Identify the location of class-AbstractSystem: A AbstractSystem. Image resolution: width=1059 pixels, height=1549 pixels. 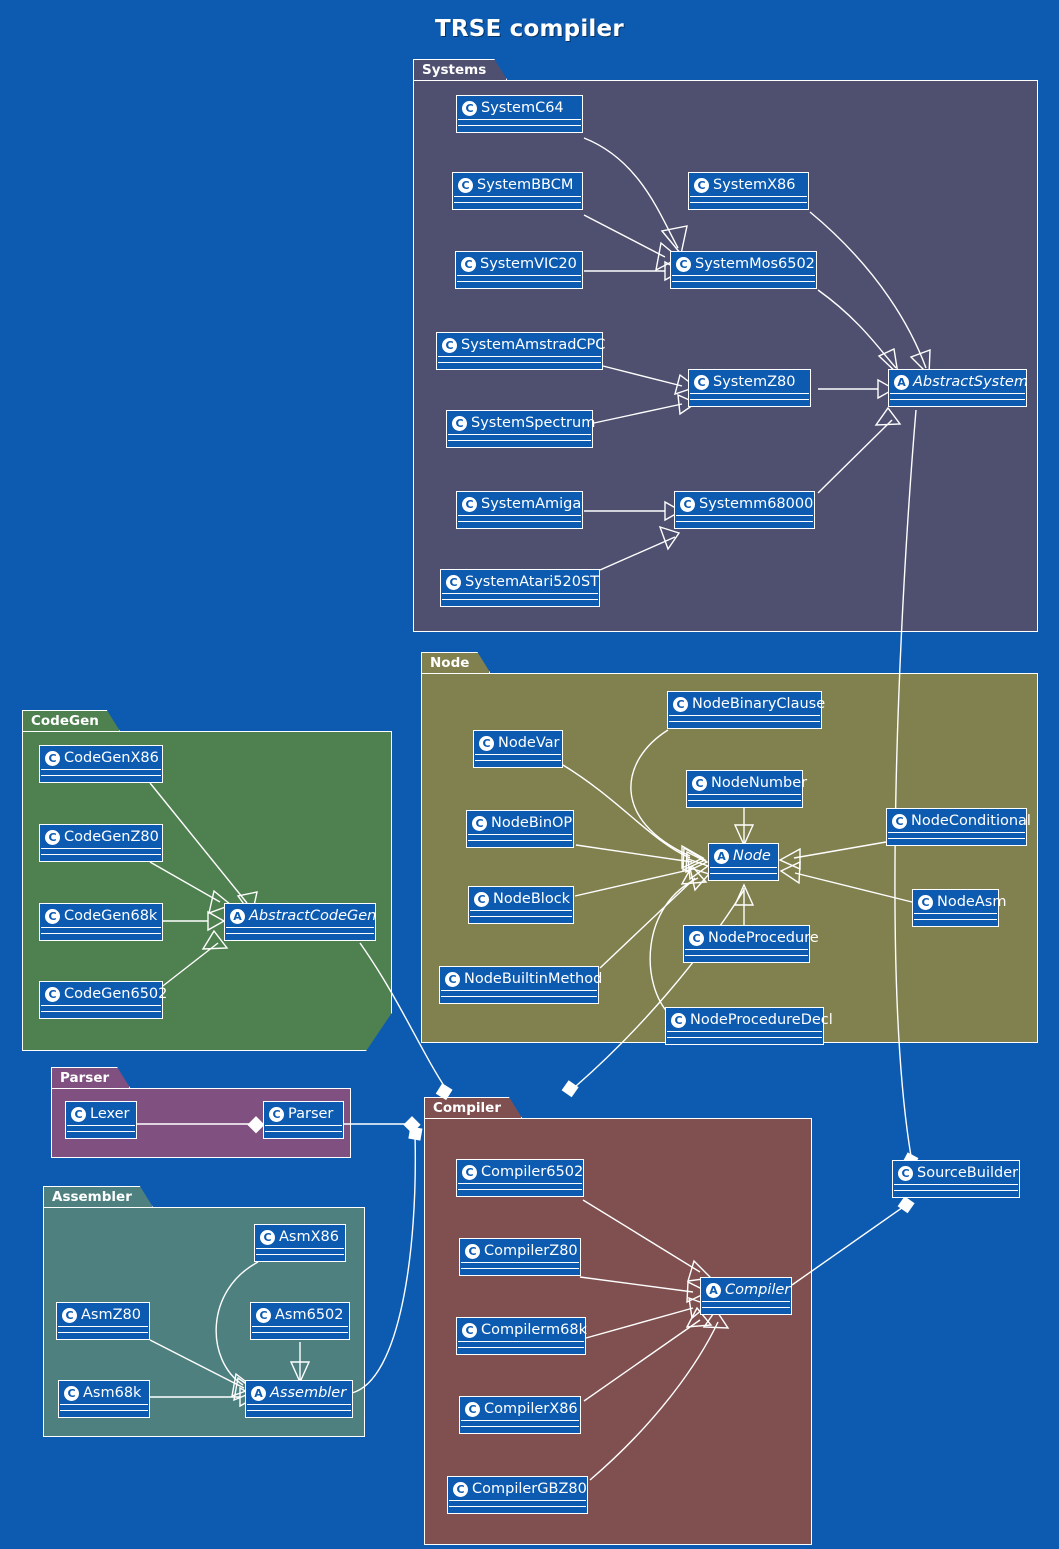
(958, 388).